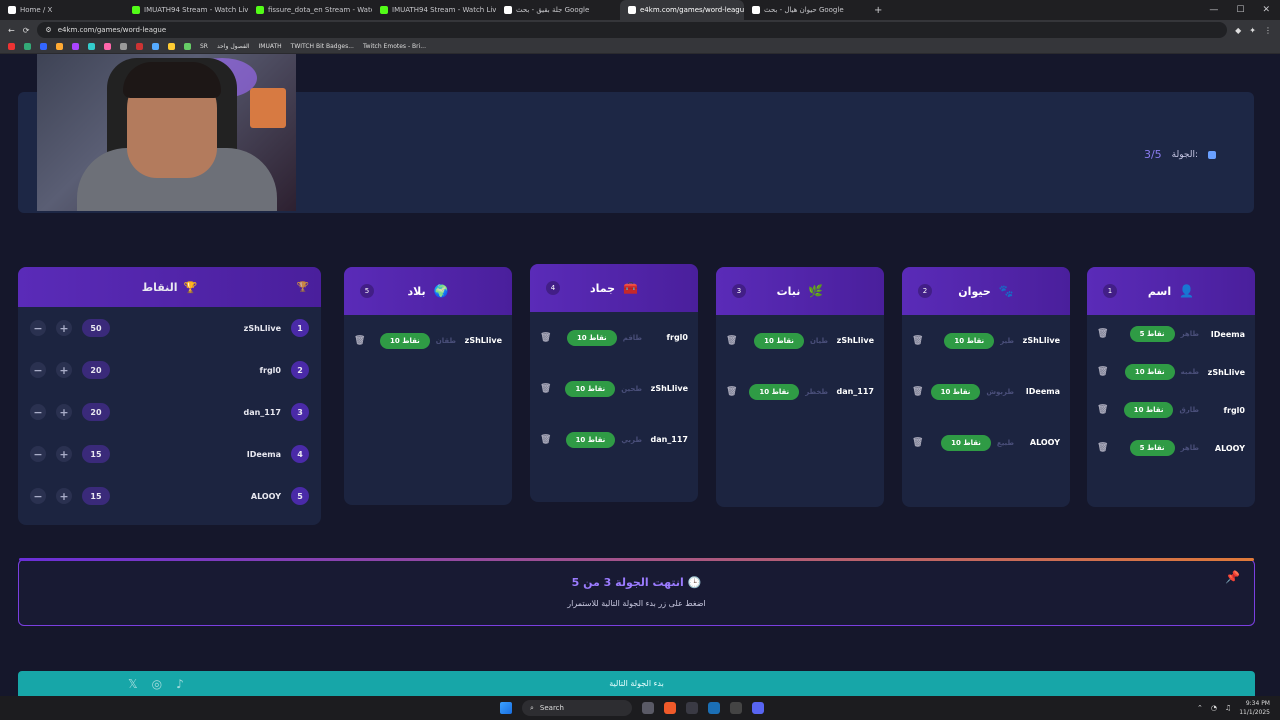 The image size is (1280, 720). What do you see at coordinates (758, 708) in the screenshot?
I see `discord-icon` at bounding box center [758, 708].